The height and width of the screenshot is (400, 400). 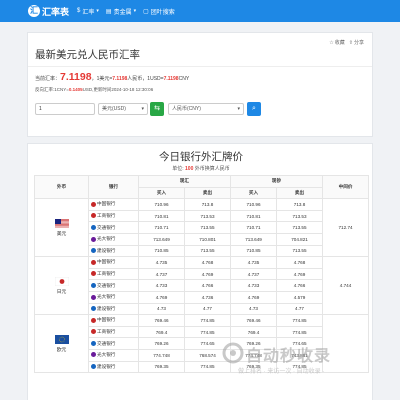 I want to click on header-spot-buy: 买入, so click(x=161, y=193).